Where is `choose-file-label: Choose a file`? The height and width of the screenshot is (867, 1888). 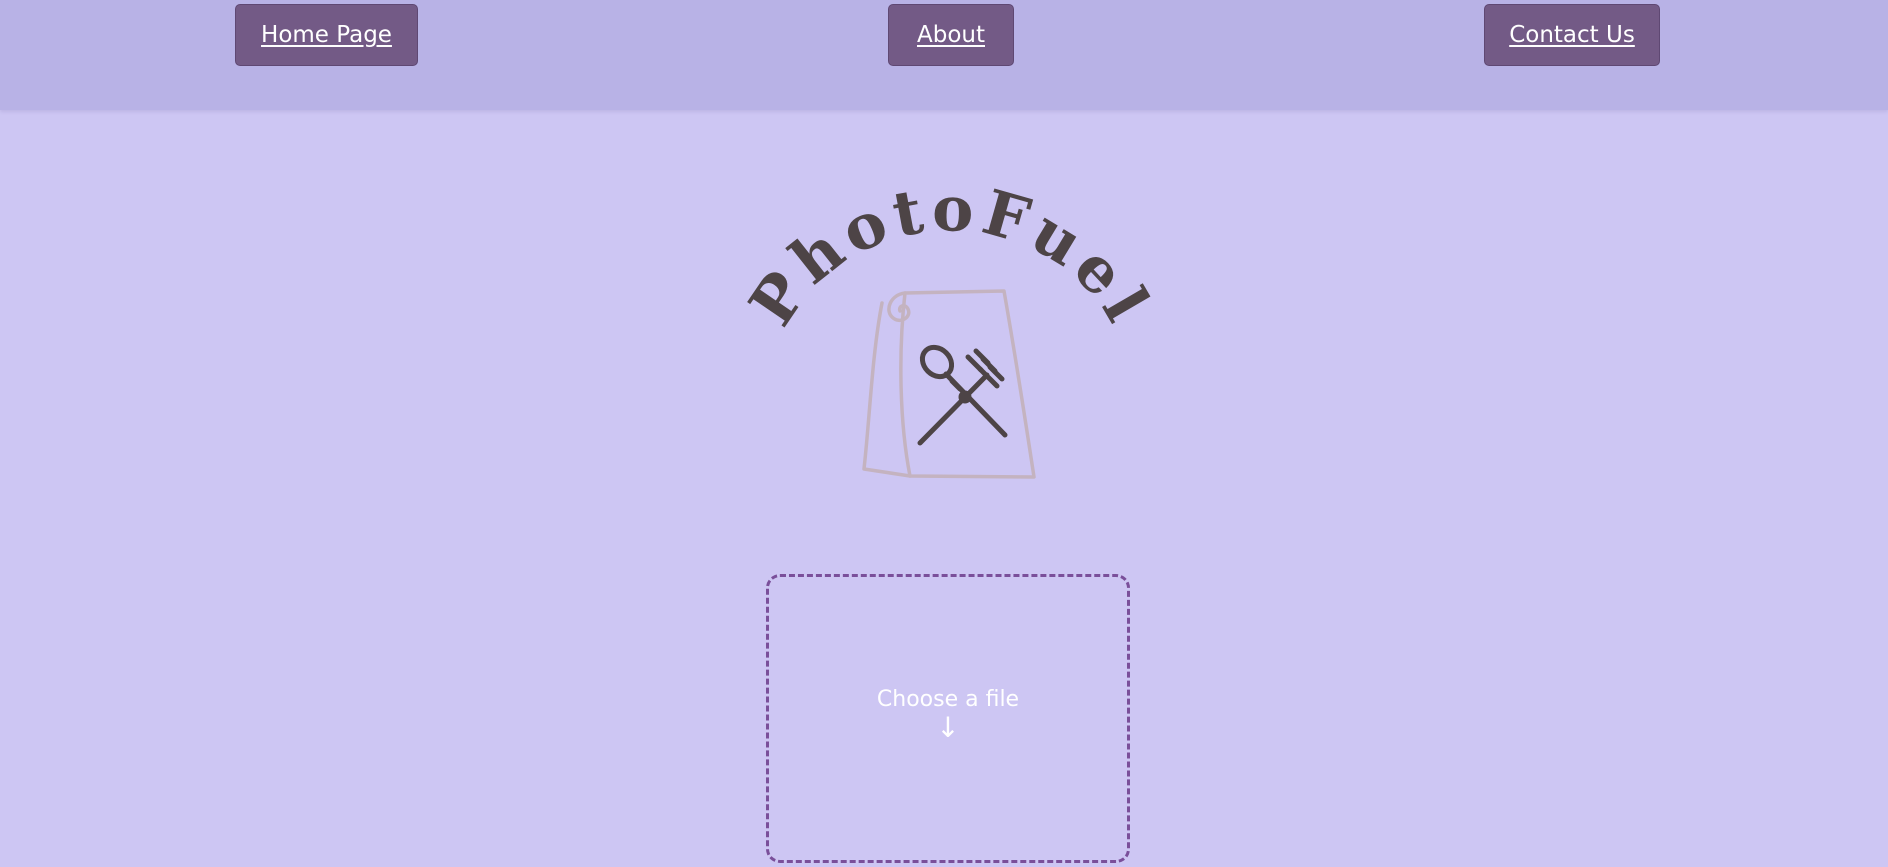
choose-file-label: Choose a file is located at coordinates (948, 699).